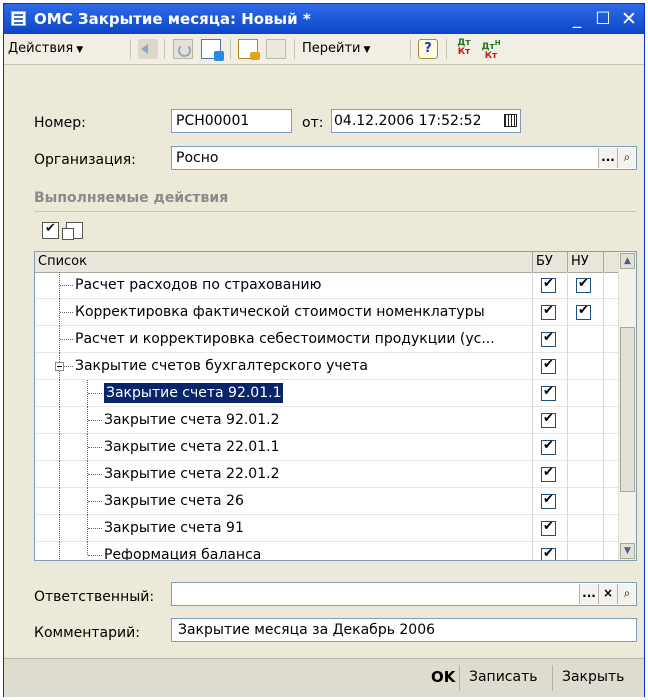  I want to click on row-name-cell: Закрытие счета 26, so click(284, 501).